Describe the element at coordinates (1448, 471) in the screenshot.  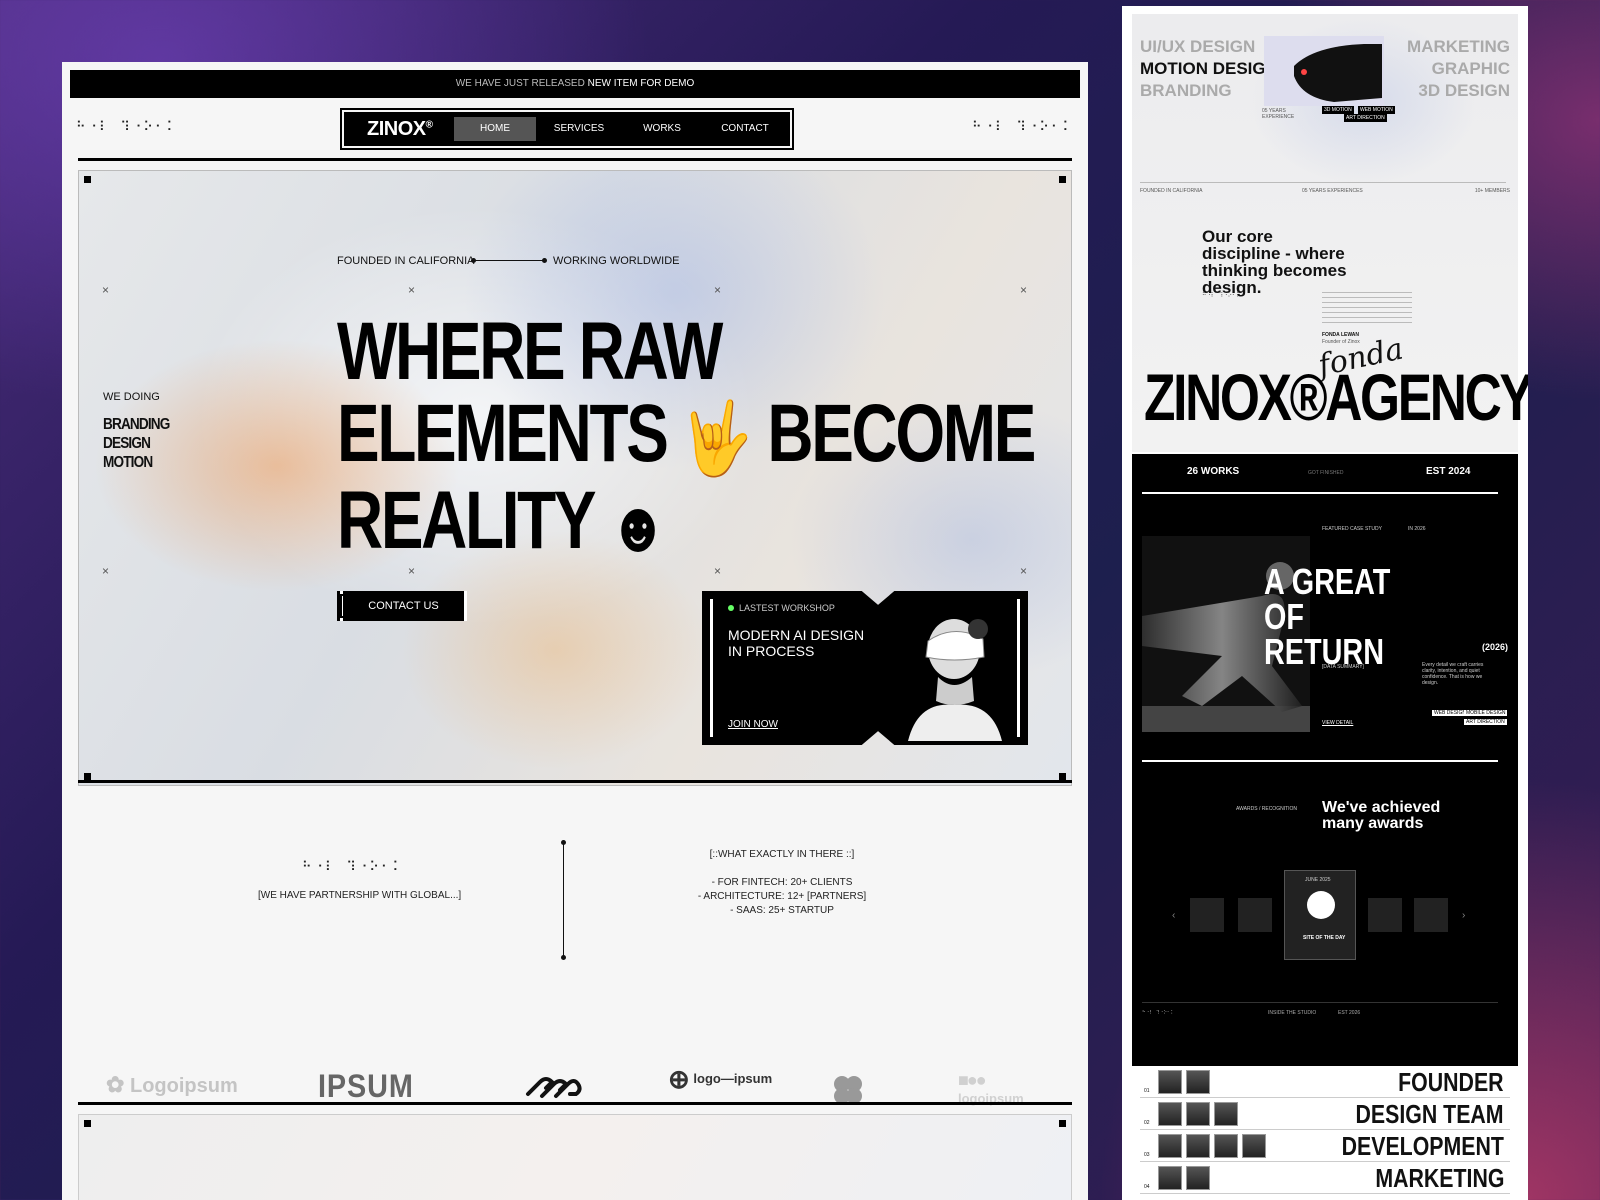
I see `est-label: EST 2024` at that location.